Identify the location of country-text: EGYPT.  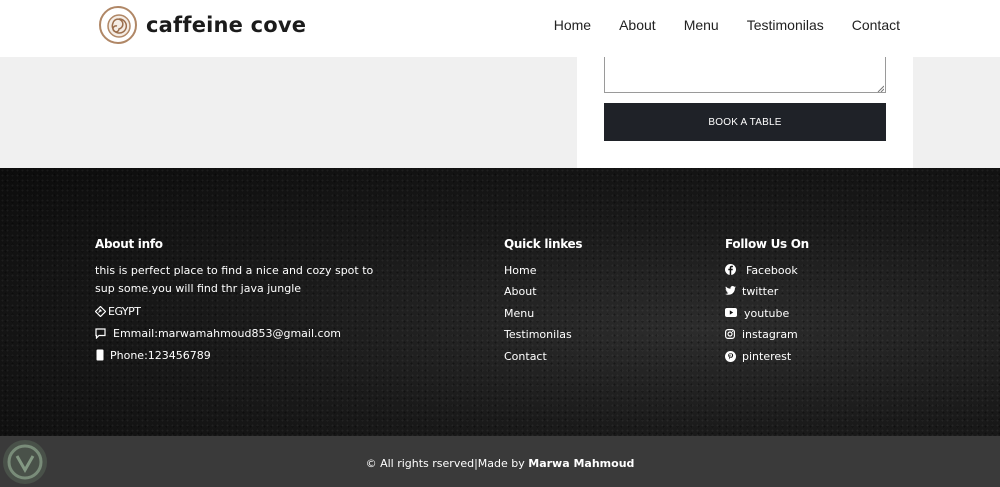
(124, 311).